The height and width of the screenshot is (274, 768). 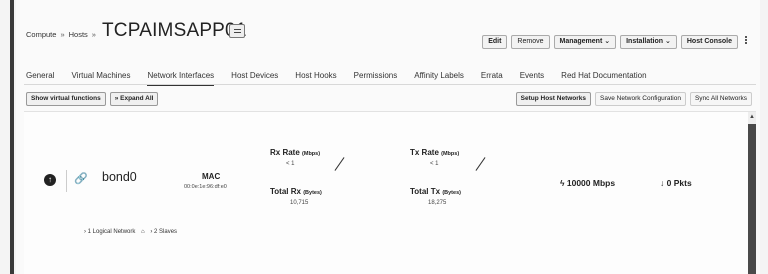 What do you see at coordinates (165, 232) in the screenshot?
I see `slaves-toggle: 2 Slaves` at bounding box center [165, 232].